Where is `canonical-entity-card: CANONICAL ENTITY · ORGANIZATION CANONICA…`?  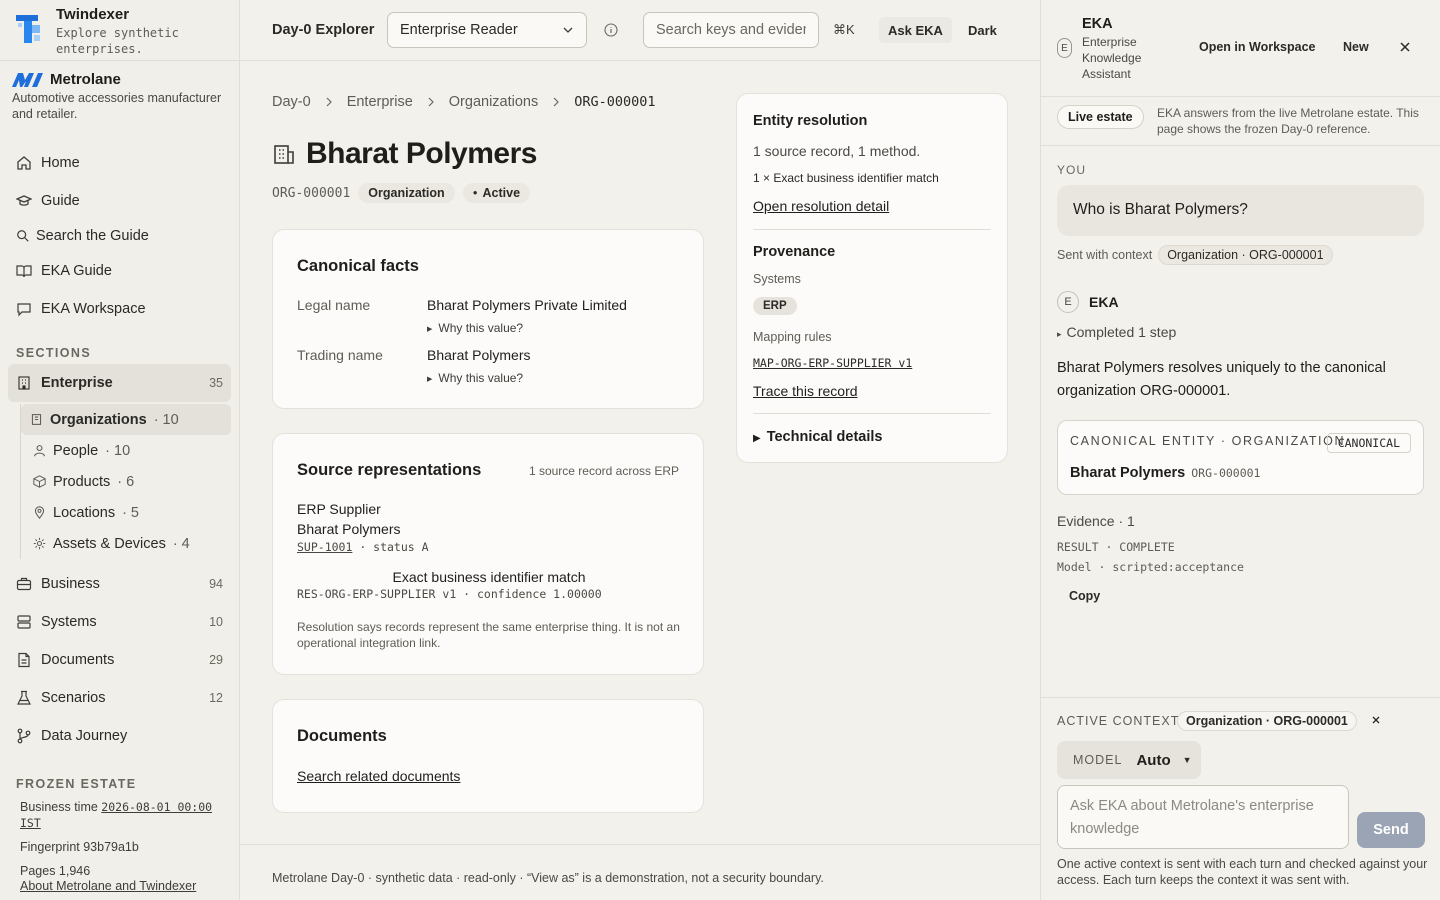 canonical-entity-card: CANONICAL ENTITY · ORGANIZATION CANONICA… is located at coordinates (1240, 457).